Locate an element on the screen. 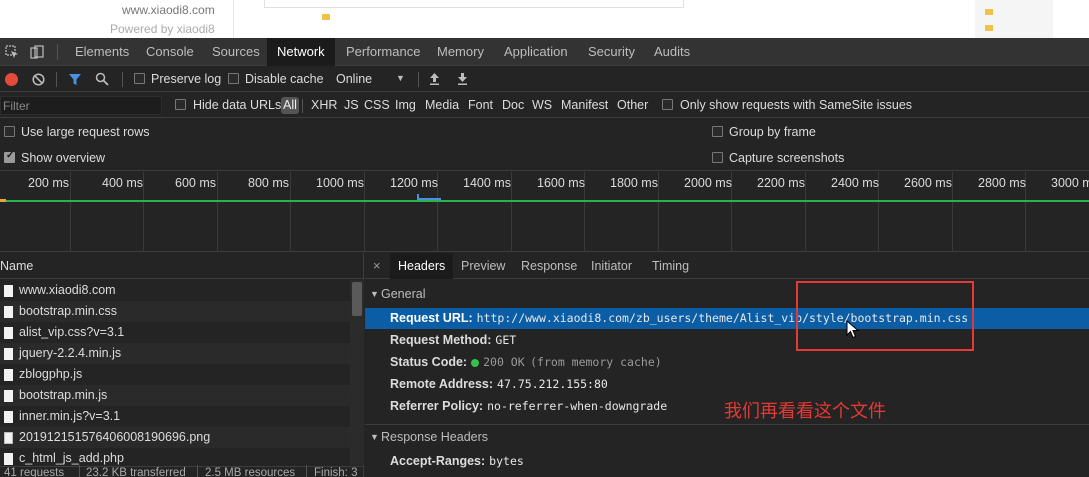 The width and height of the screenshot is (1089, 477). type-filter-img: Img is located at coordinates (405, 105).